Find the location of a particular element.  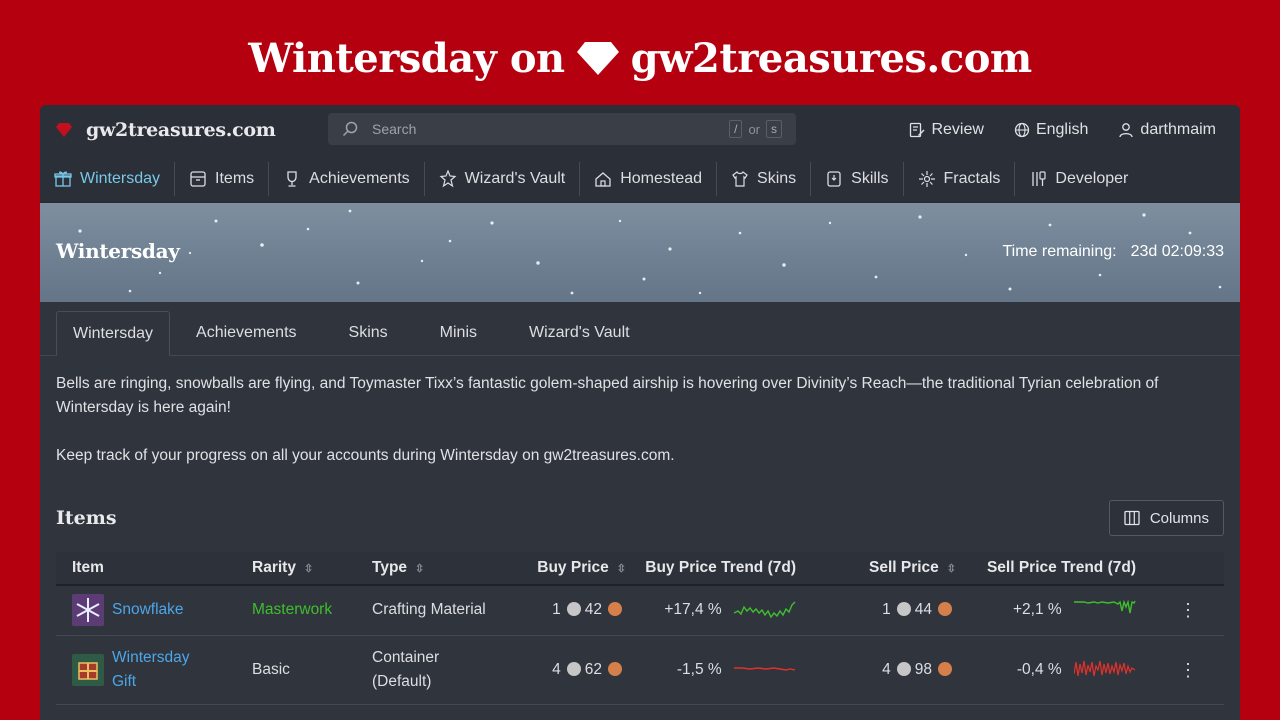

search-icon is located at coordinates (350, 129).